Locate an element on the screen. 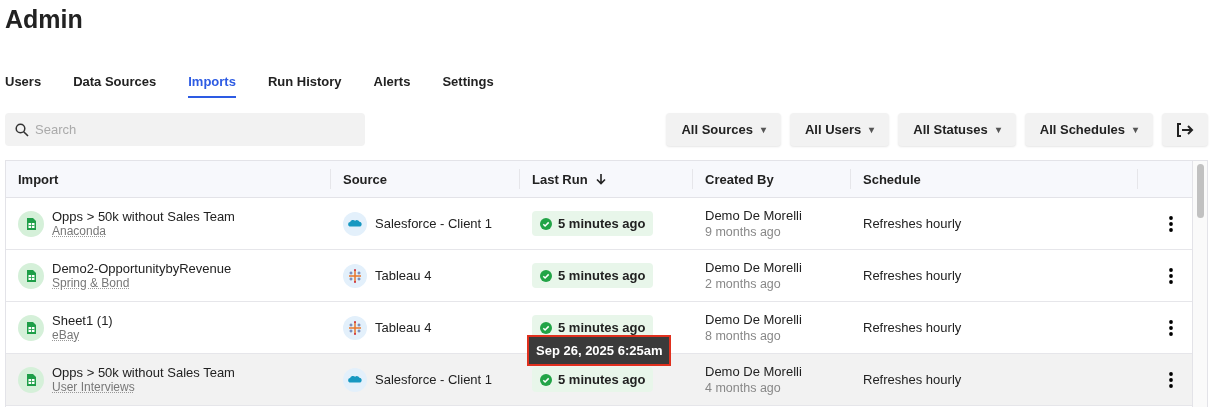 This screenshot has width=1214, height=408. column-header: Schedule is located at coordinates (892, 179).